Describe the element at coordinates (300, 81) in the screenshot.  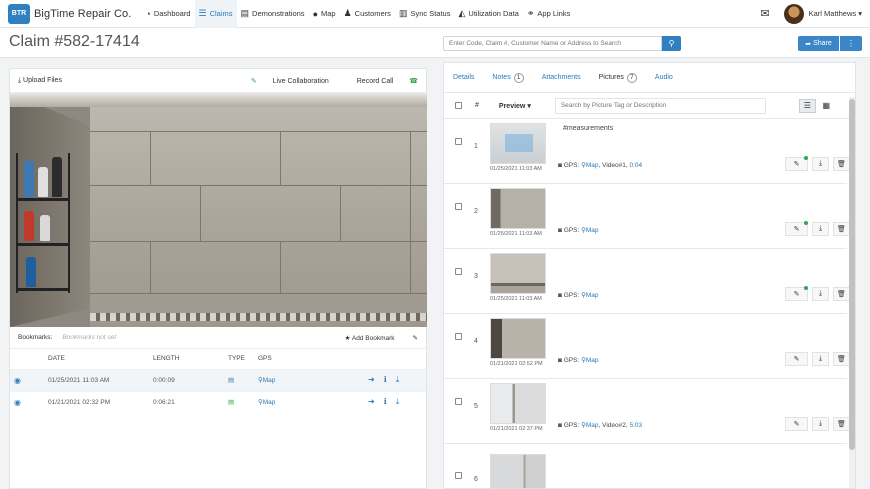
I see `live-label: Live Collaboration` at that location.